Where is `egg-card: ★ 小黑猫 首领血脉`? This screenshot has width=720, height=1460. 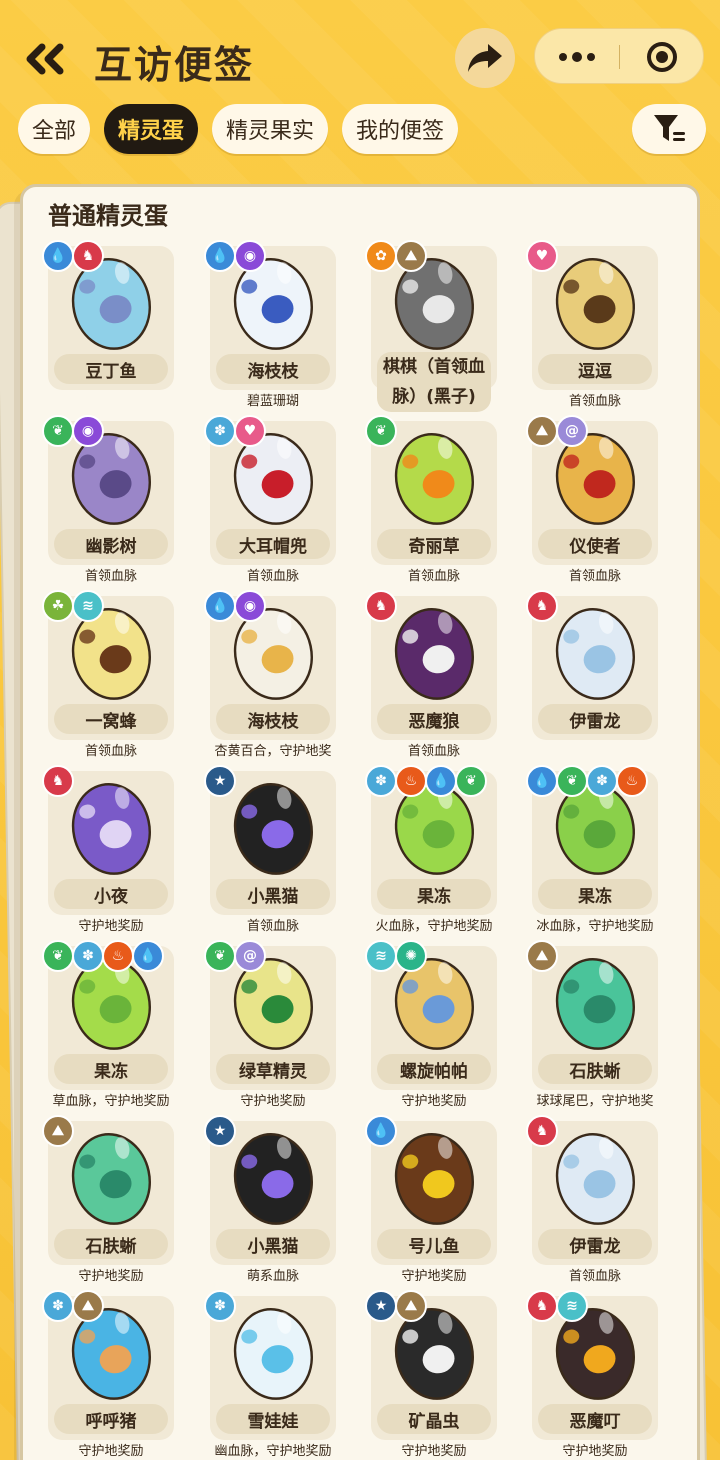 egg-card: ★ 小黑猫 首领血脉 is located at coordinates (279, 850).